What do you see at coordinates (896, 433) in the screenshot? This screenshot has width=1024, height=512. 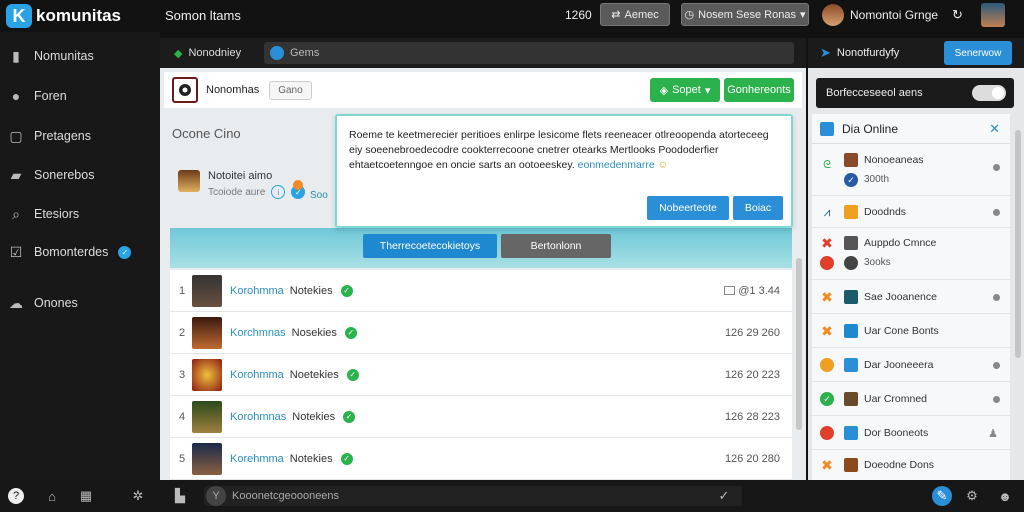 I see `friend-name: Dor Booneots` at bounding box center [896, 433].